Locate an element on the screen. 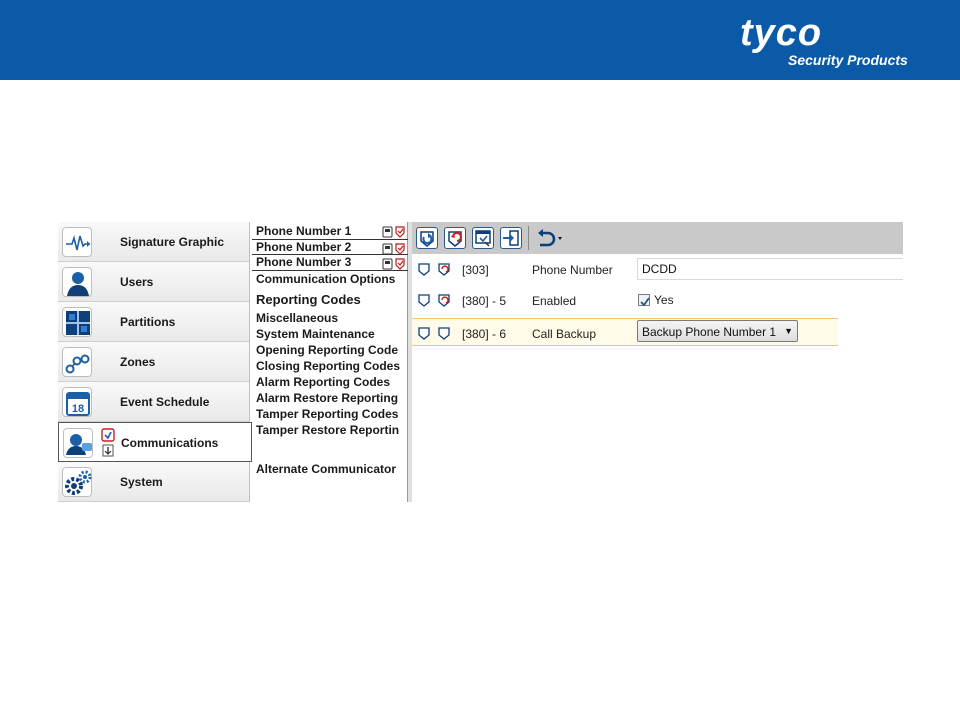  transfer-icon is located at coordinates (511, 238).